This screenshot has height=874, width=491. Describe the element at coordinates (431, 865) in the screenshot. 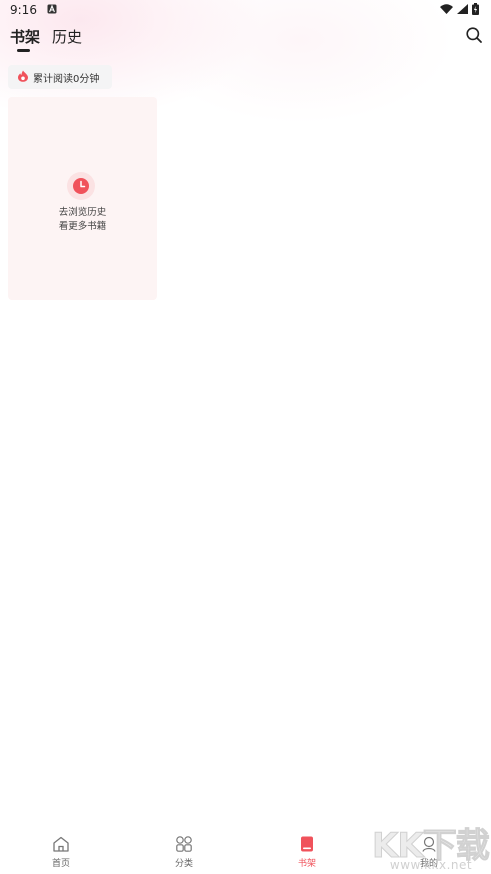

I see `watermark-url: www.kkx.net` at that location.